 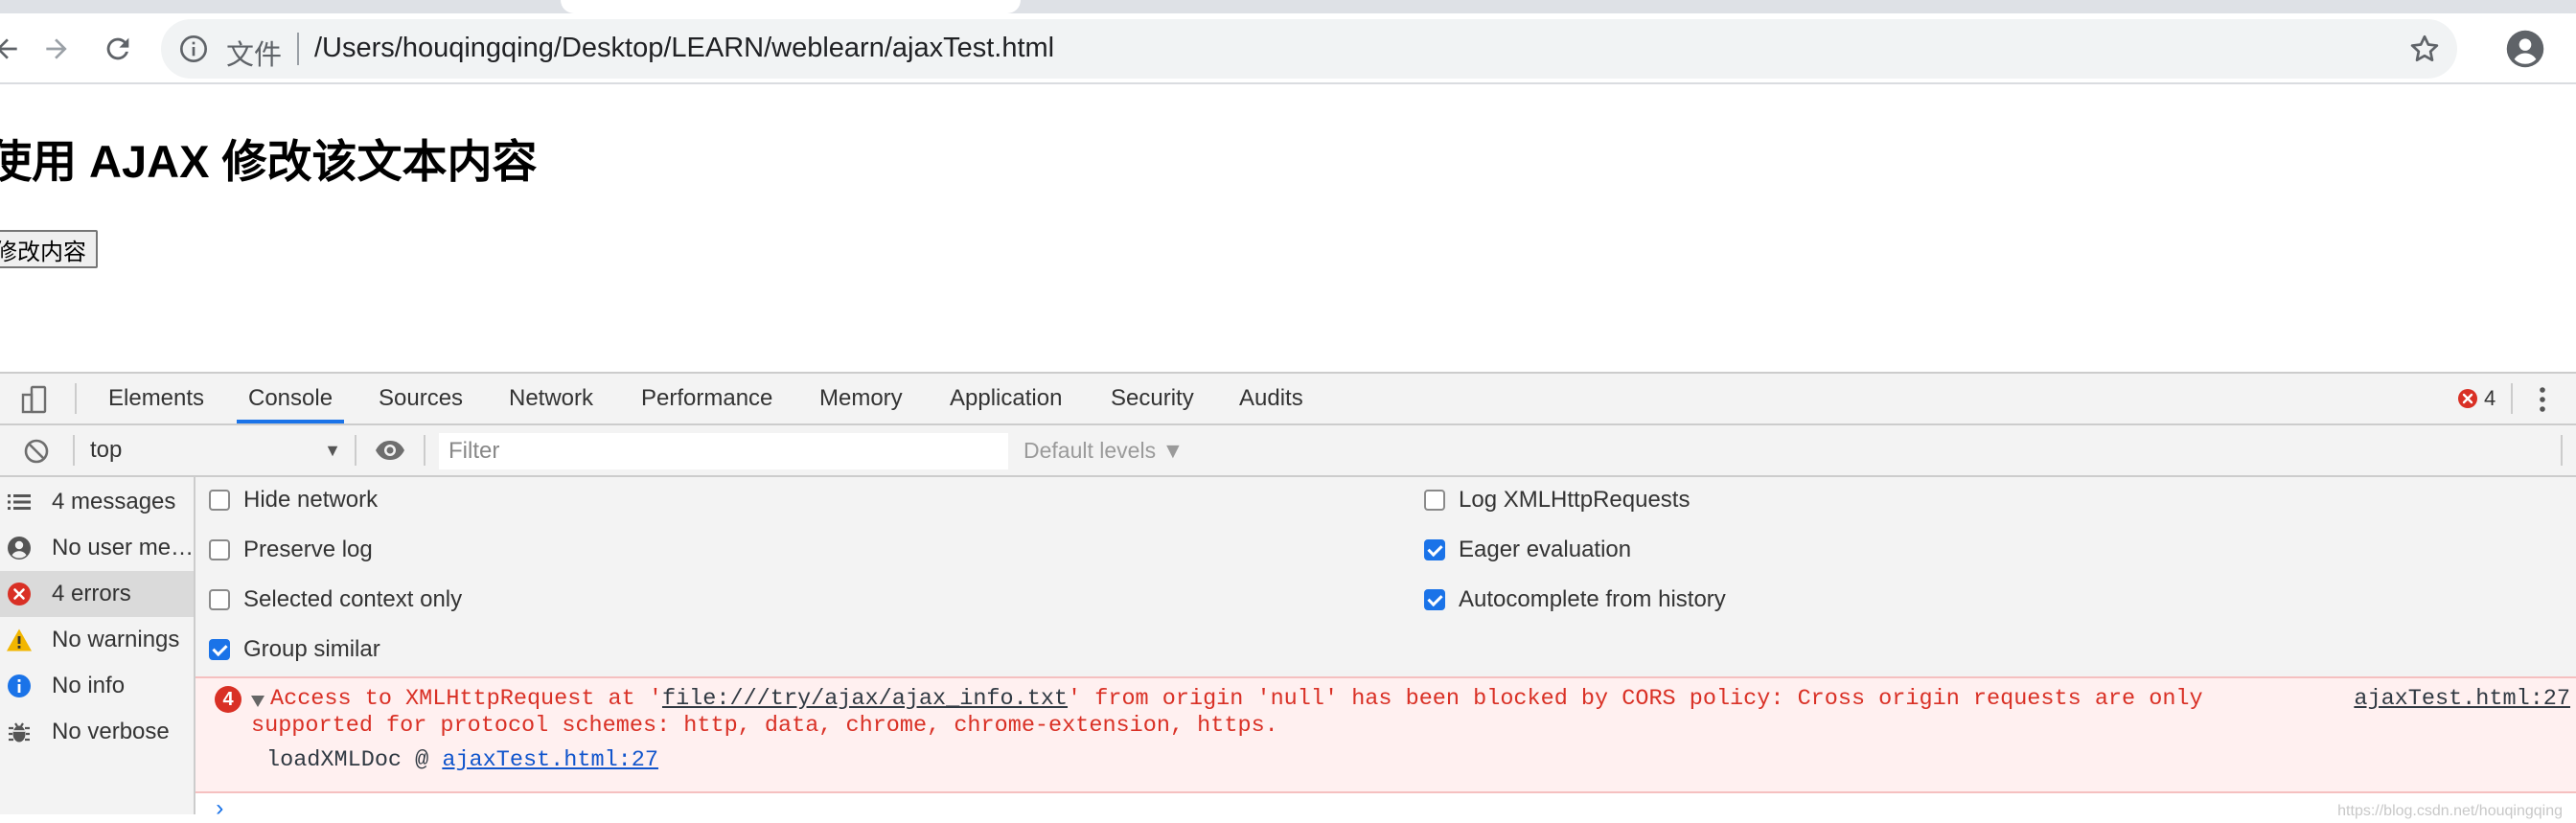 What do you see at coordinates (1434, 500) in the screenshot?
I see `log-xhr-checkbox` at bounding box center [1434, 500].